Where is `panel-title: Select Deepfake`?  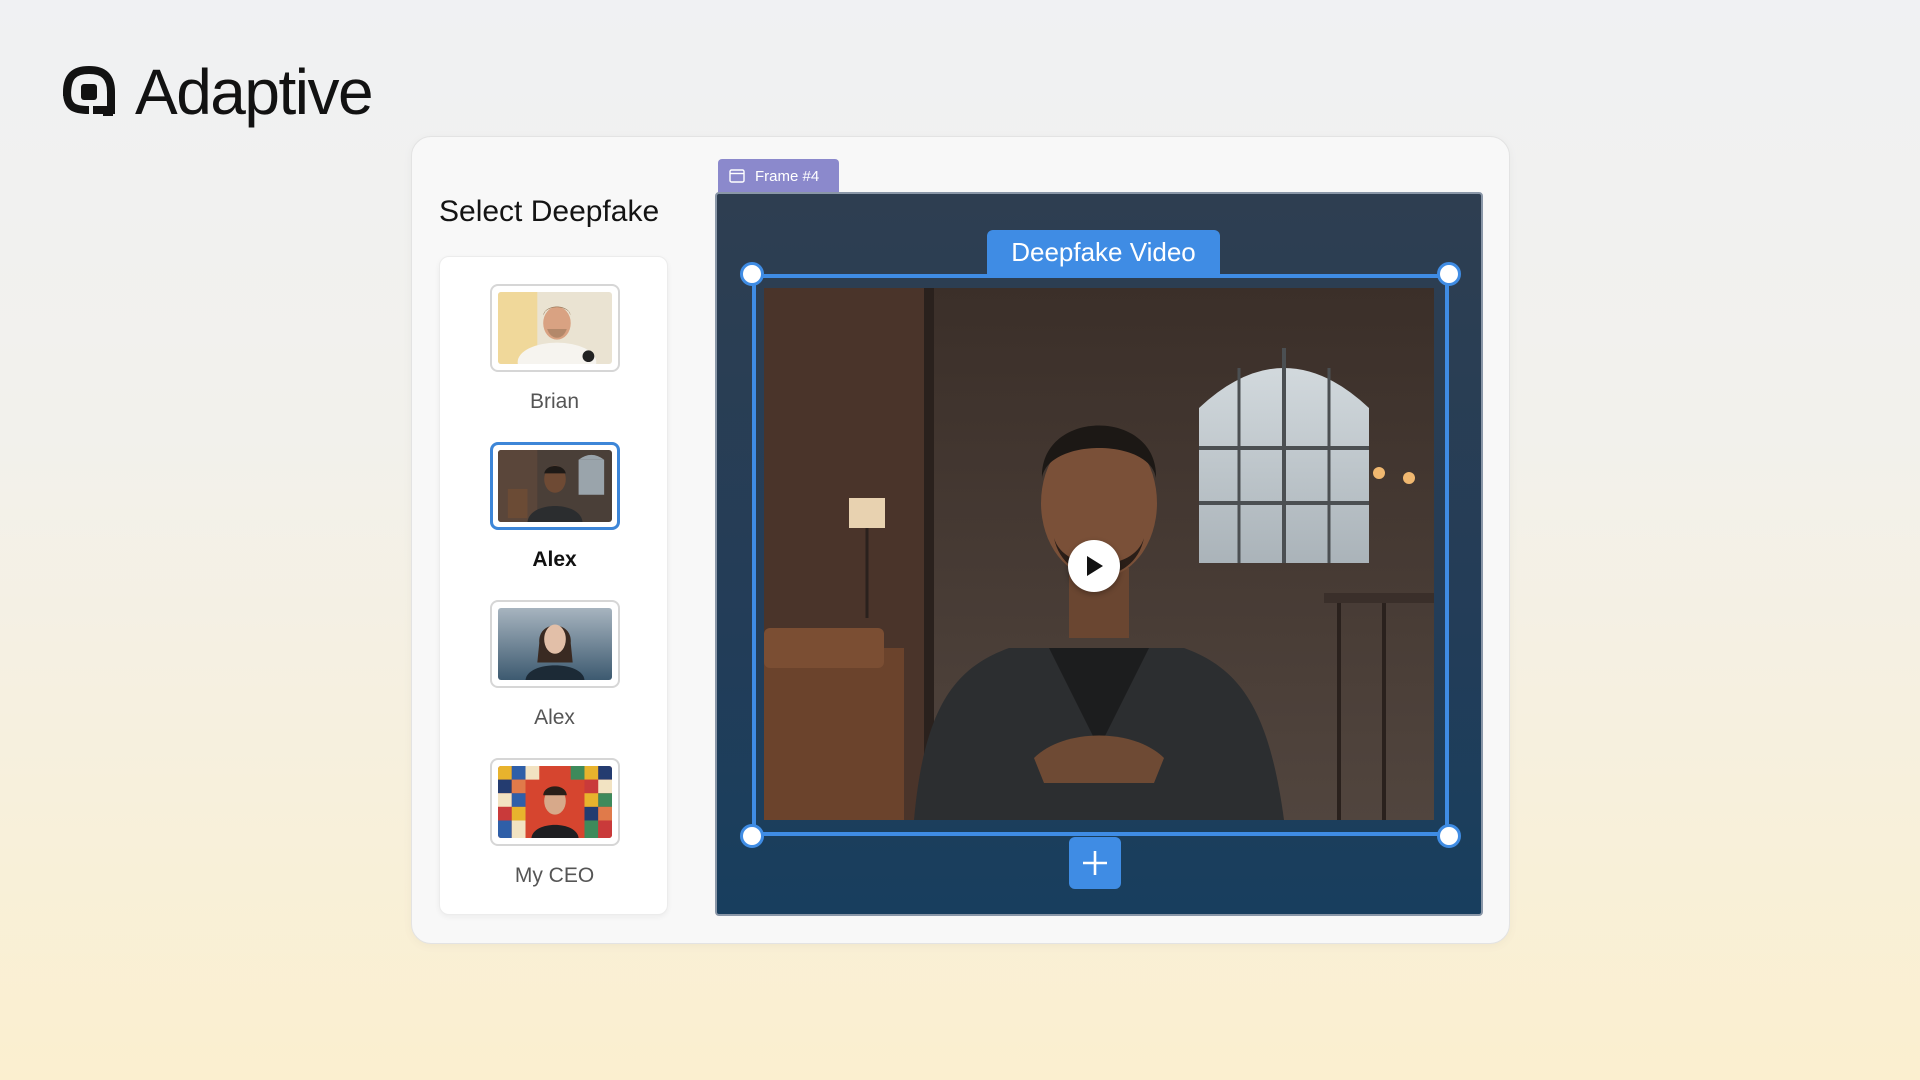 panel-title: Select Deepfake is located at coordinates (549, 211).